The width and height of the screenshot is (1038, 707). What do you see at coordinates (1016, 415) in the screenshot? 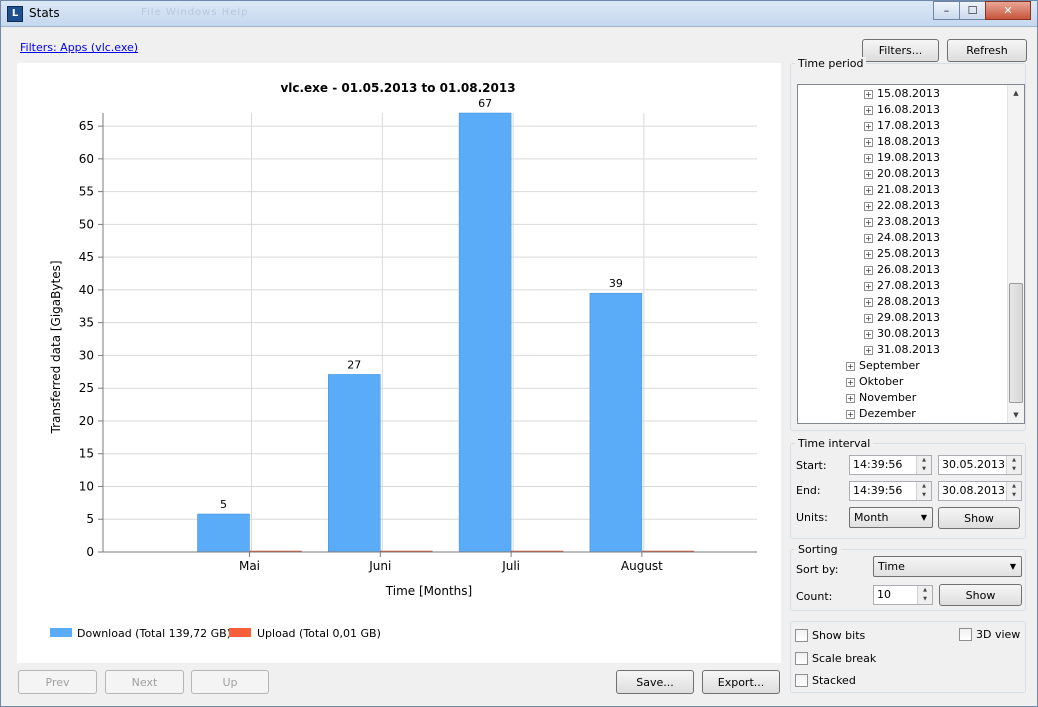
I see `scroll-down-icon: ▼` at bounding box center [1016, 415].